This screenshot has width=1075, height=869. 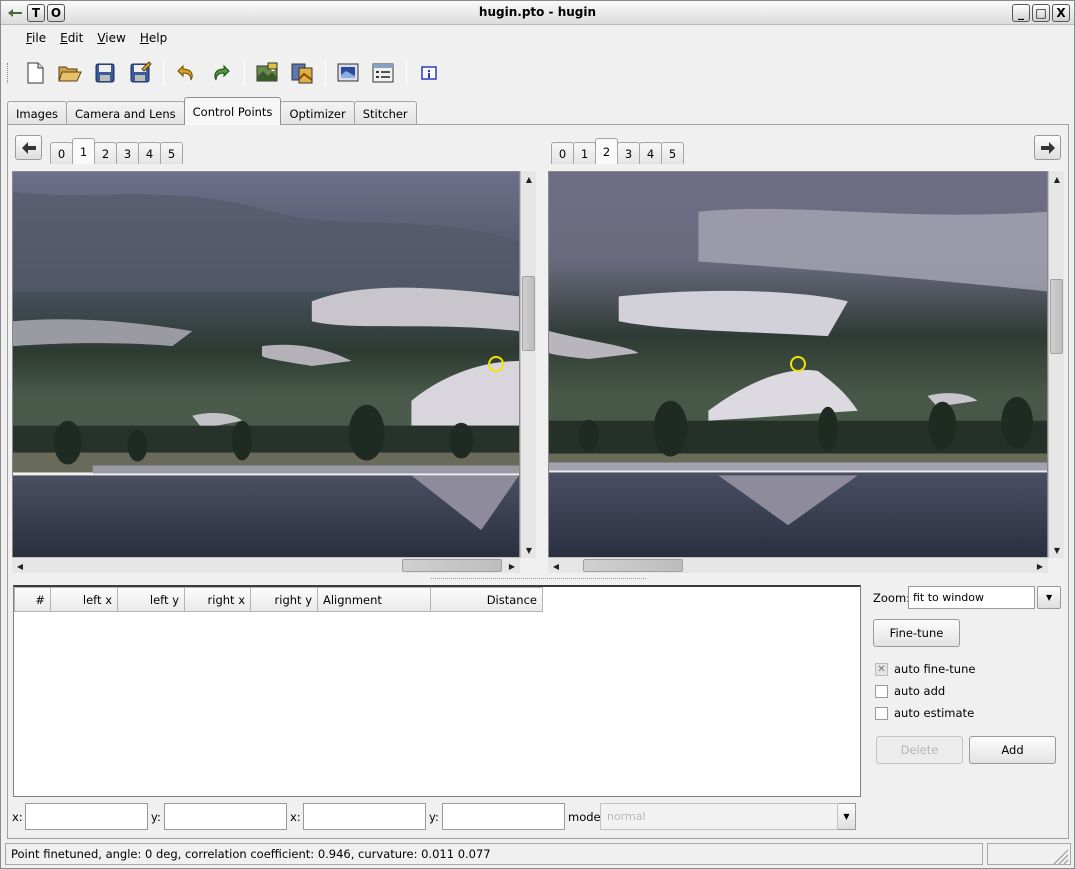 What do you see at coordinates (935, 669) in the screenshot?
I see `auto-fine-tune-label: auto fine-tune` at bounding box center [935, 669].